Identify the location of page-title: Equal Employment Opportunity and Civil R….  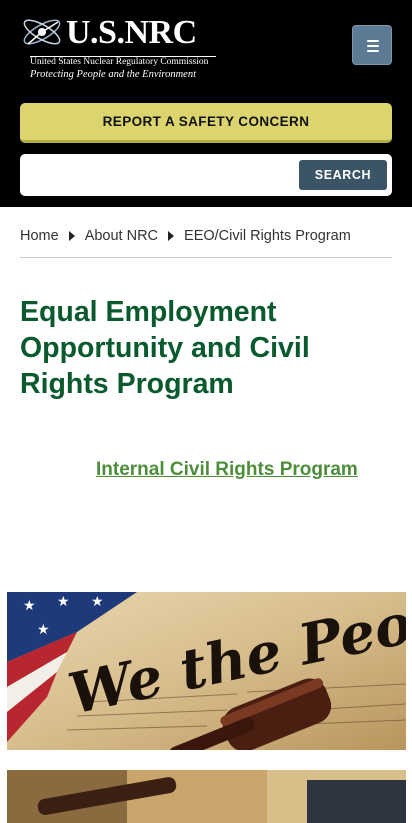
(165, 348).